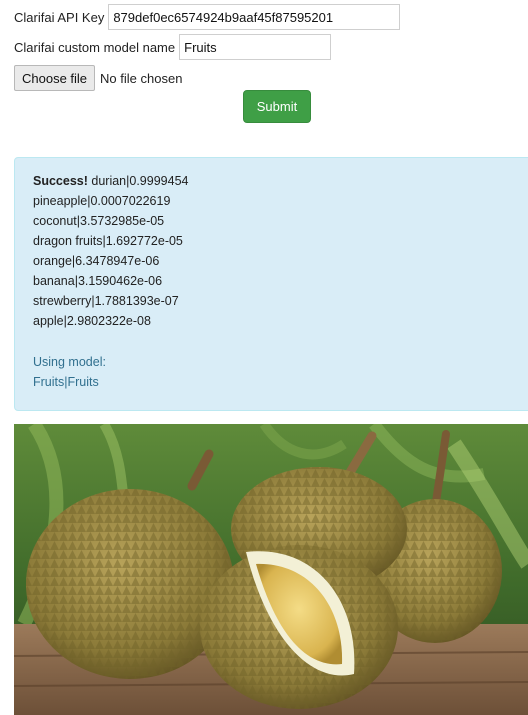 The height and width of the screenshot is (715, 528). What do you see at coordinates (108, 241) in the screenshot?
I see `prediction-line: dragon fruits|1.692772e-05` at bounding box center [108, 241].